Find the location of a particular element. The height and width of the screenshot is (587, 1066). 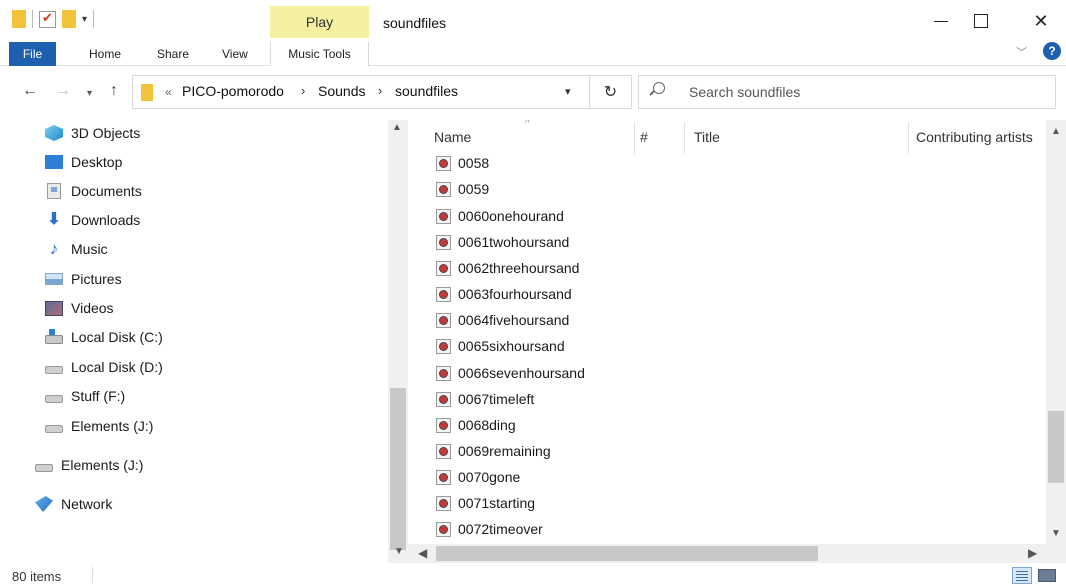

file-list-scrollbar: ▲ ▼ is located at coordinates (1056, 332).